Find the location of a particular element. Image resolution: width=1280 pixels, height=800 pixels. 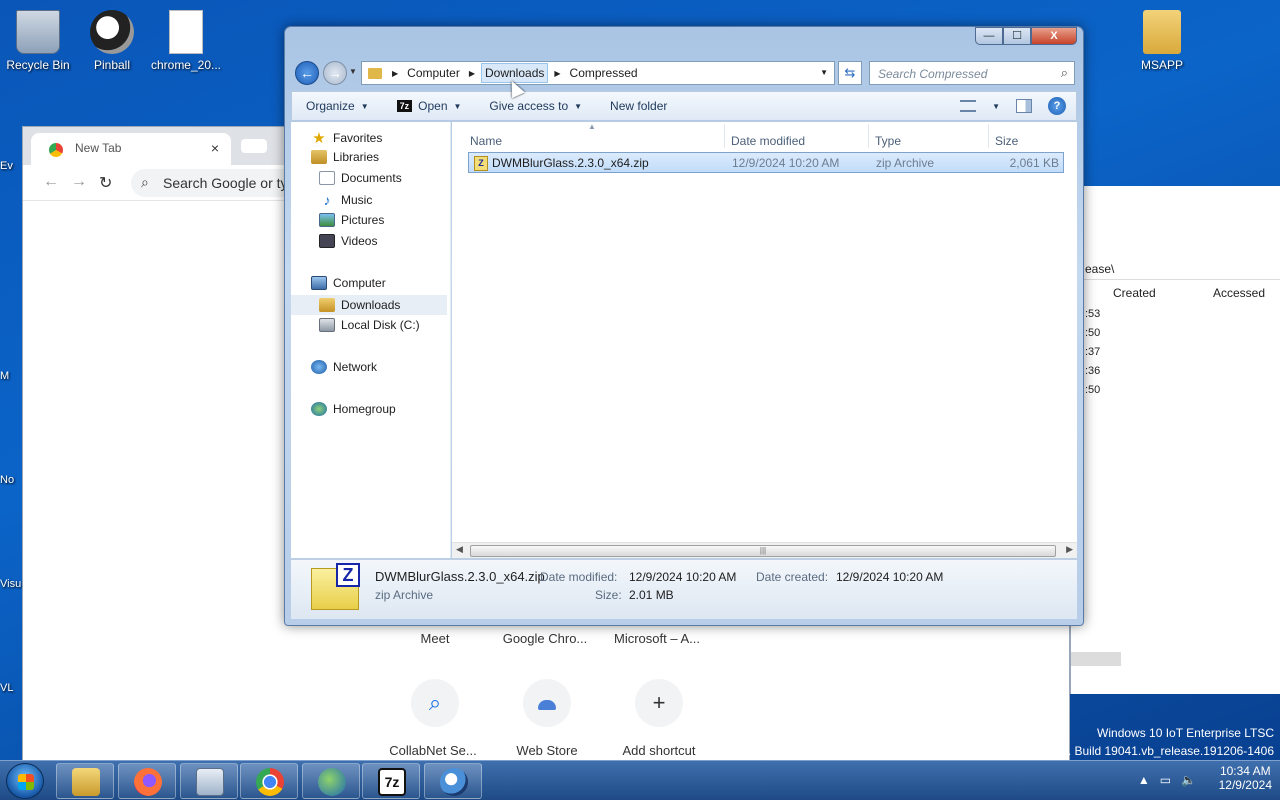

reload-icon: ↻ is located at coordinates (105, 183).